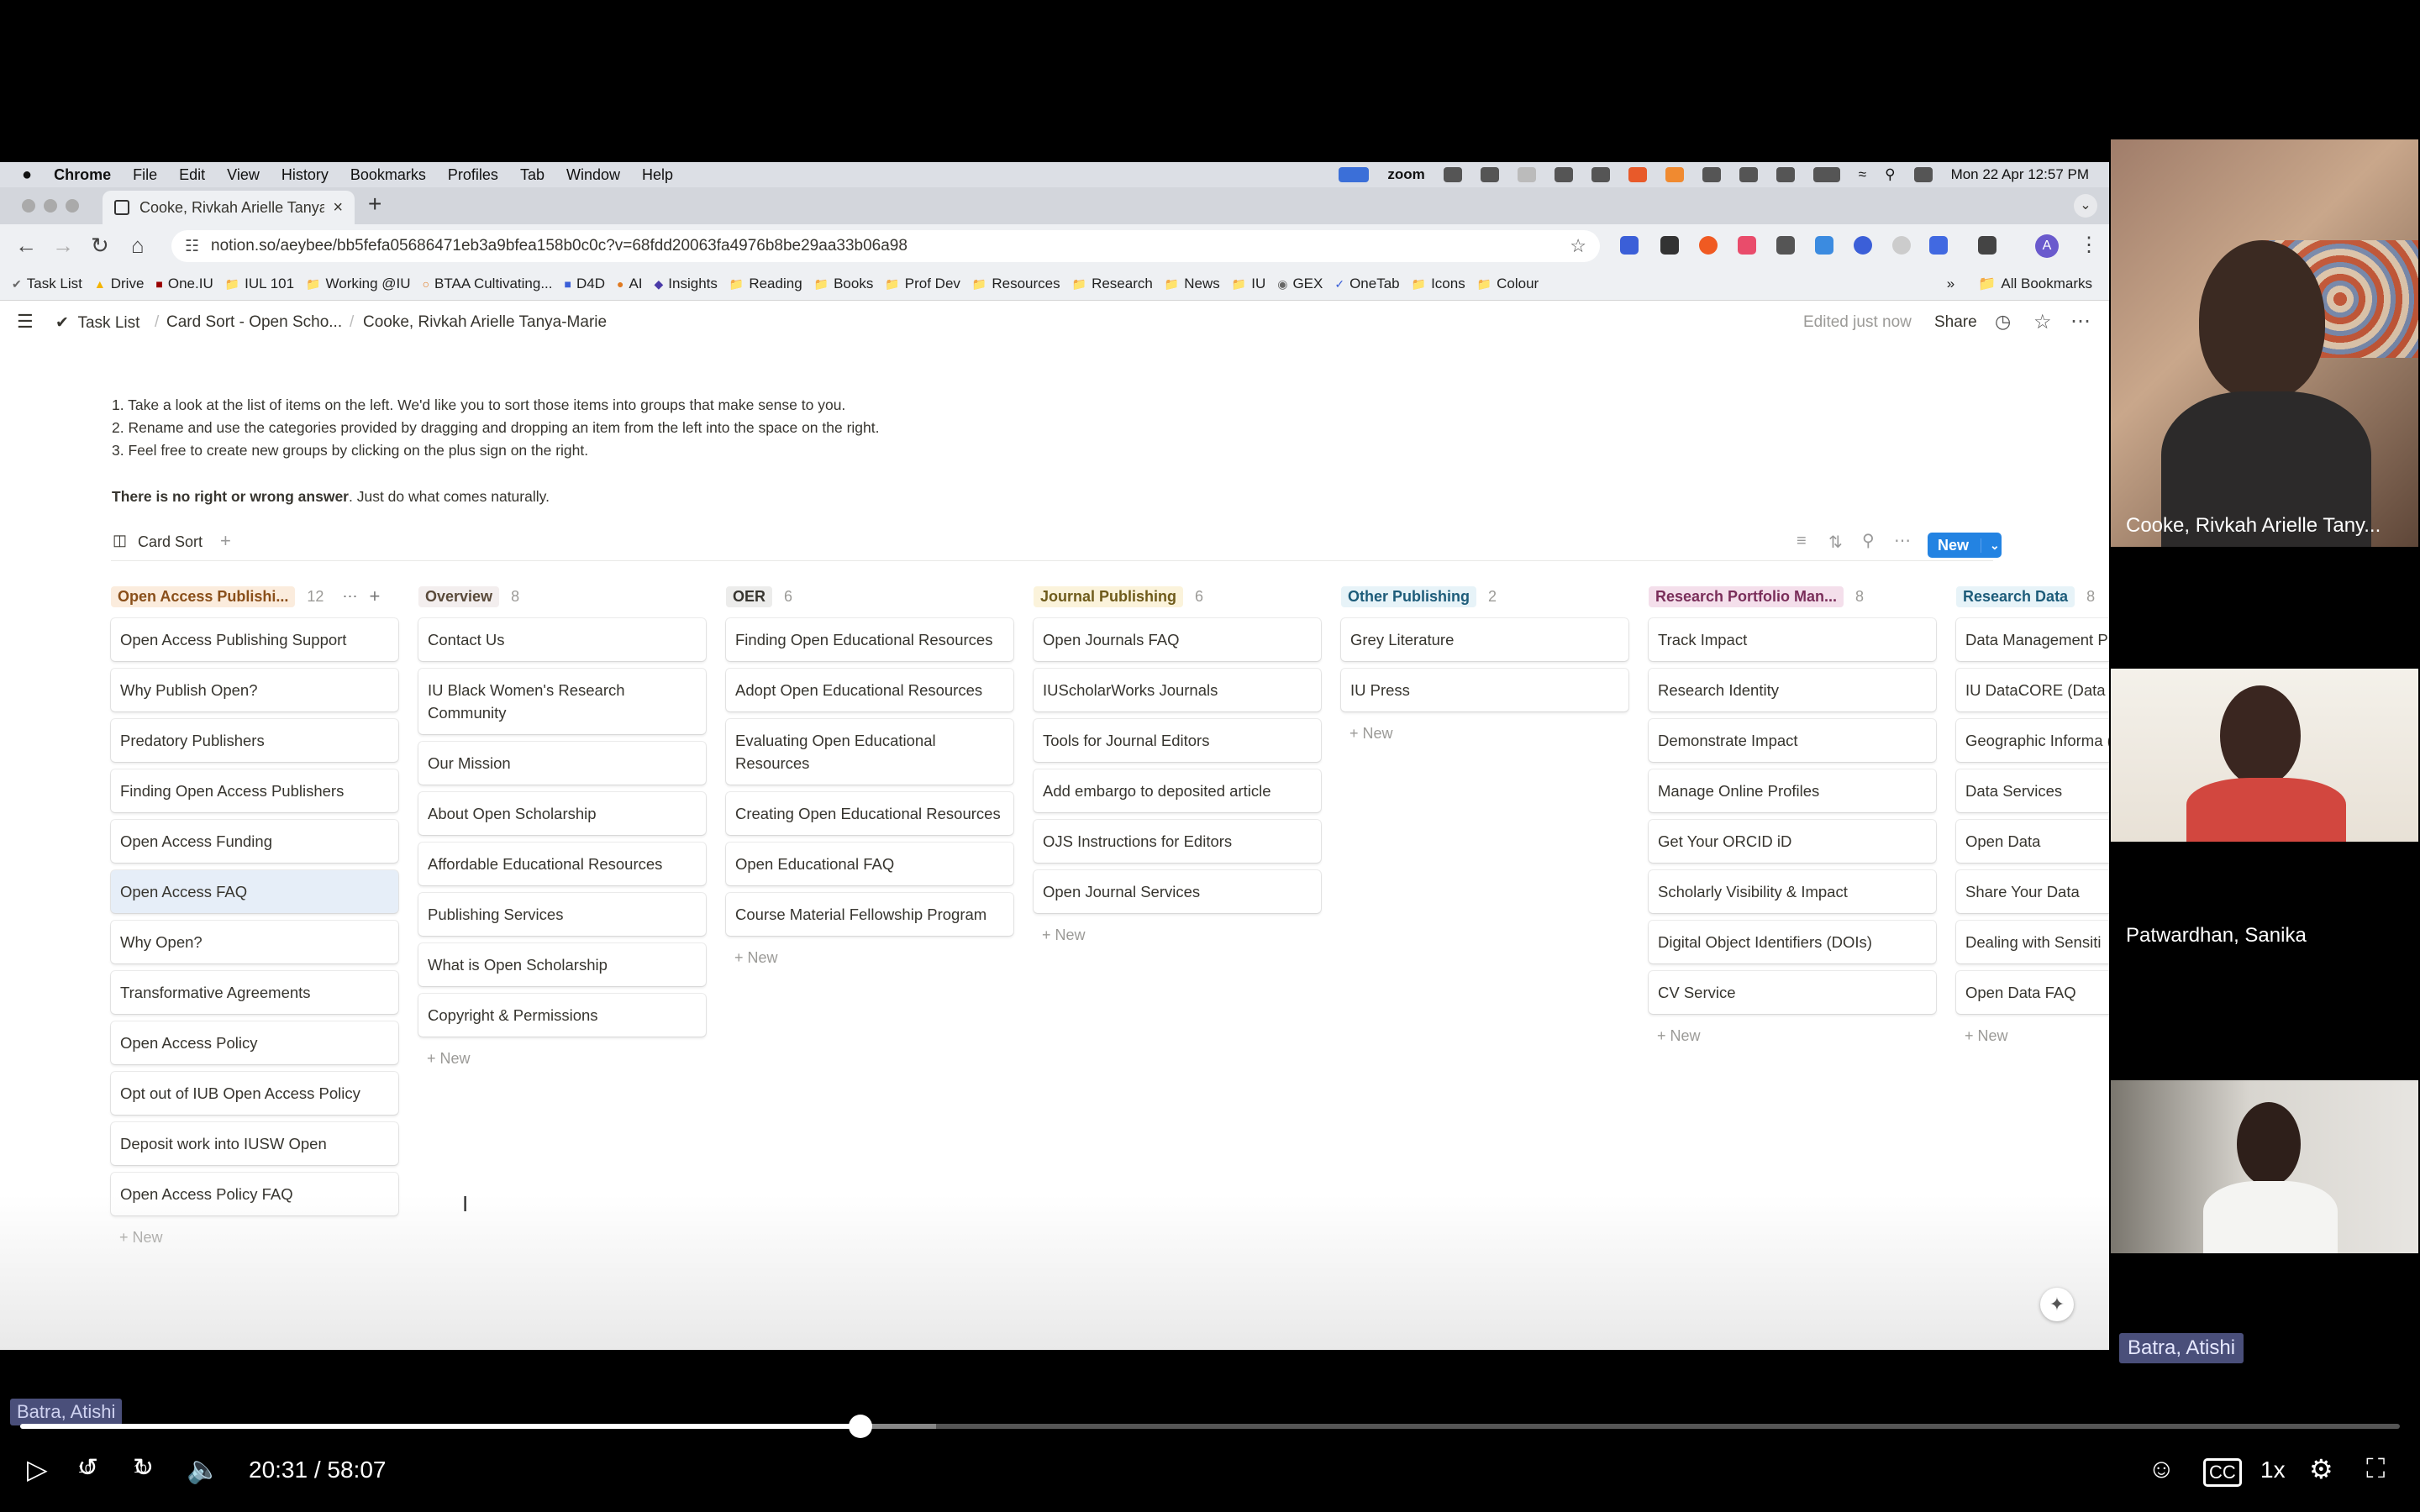 This screenshot has width=2420, height=1512. What do you see at coordinates (25, 322) in the screenshot?
I see `sidebar-toggle-icon: ☰` at bounding box center [25, 322].